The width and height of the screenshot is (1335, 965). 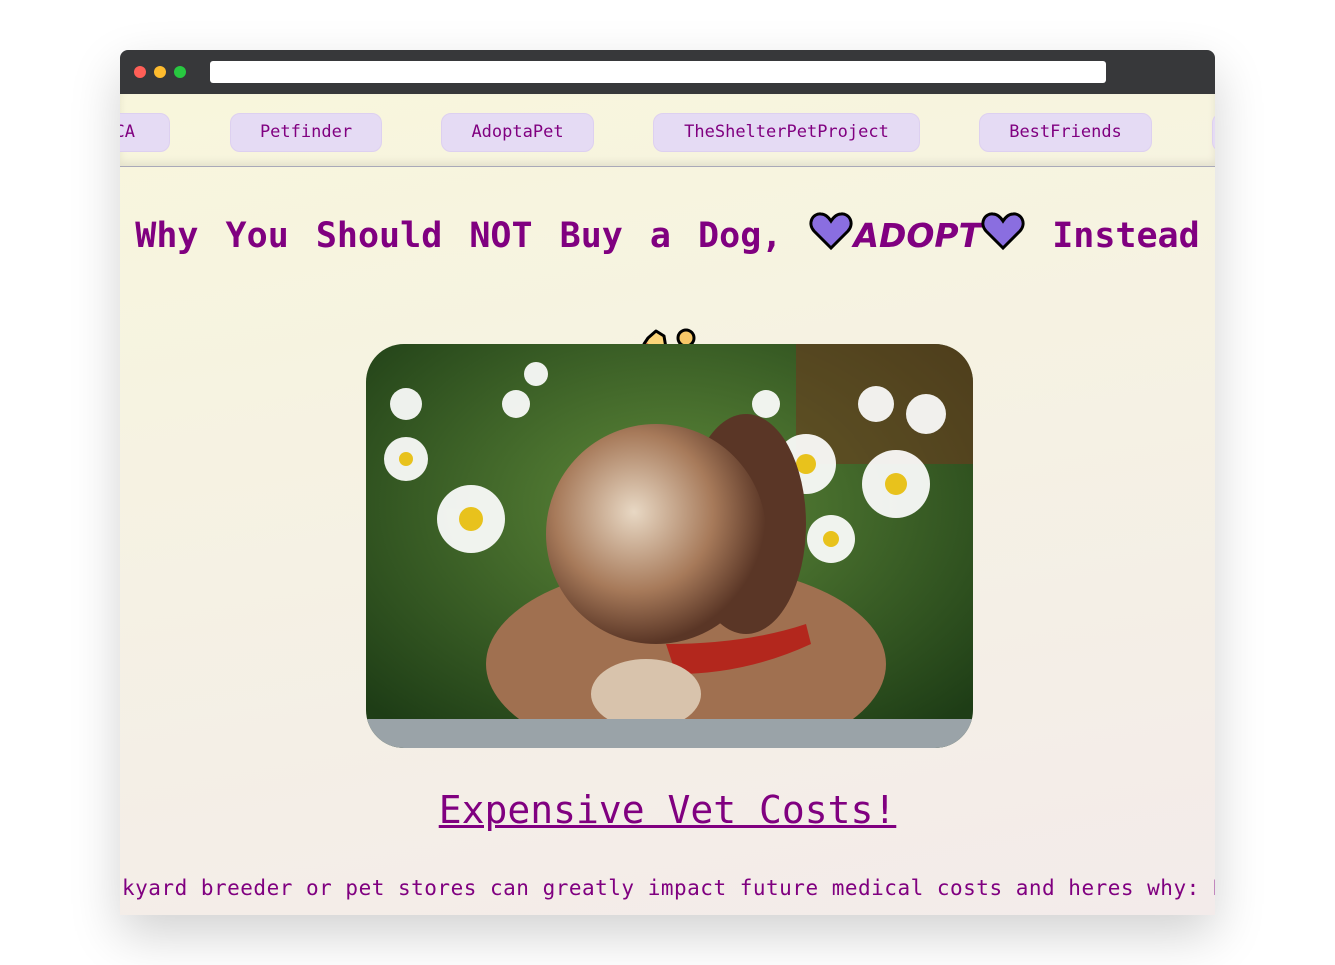 What do you see at coordinates (306, 132) in the screenshot?
I see `nav-link-petfinder: Petfinder` at bounding box center [306, 132].